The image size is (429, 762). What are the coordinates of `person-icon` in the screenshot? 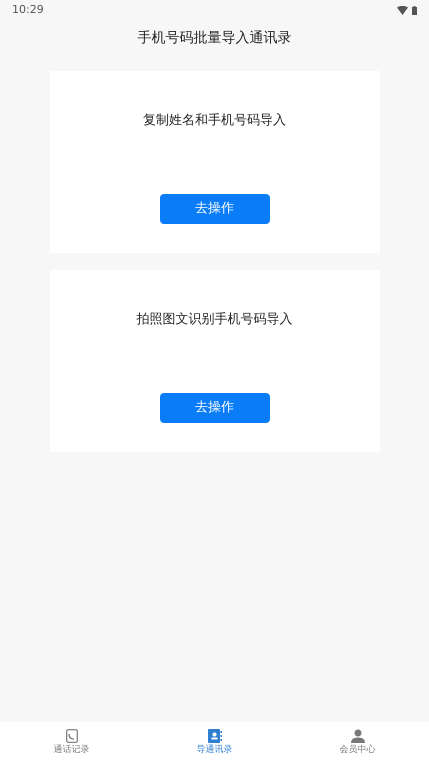 It's located at (357, 735).